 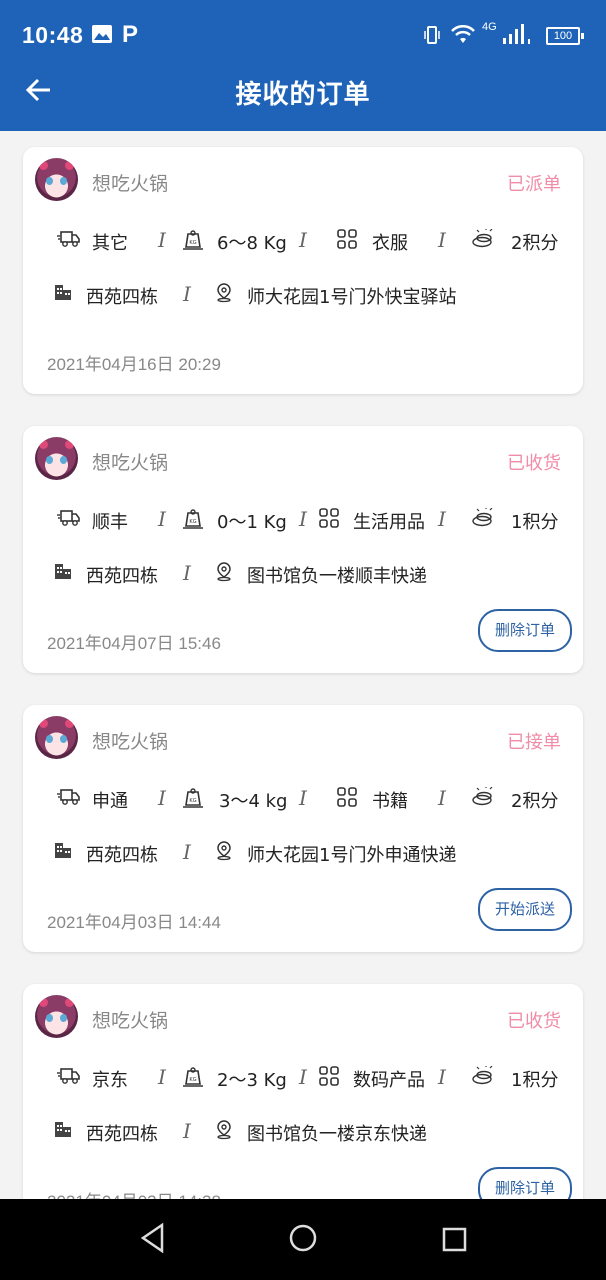 What do you see at coordinates (389, 1080) in the screenshot?
I see `item-category: 数码产品` at bounding box center [389, 1080].